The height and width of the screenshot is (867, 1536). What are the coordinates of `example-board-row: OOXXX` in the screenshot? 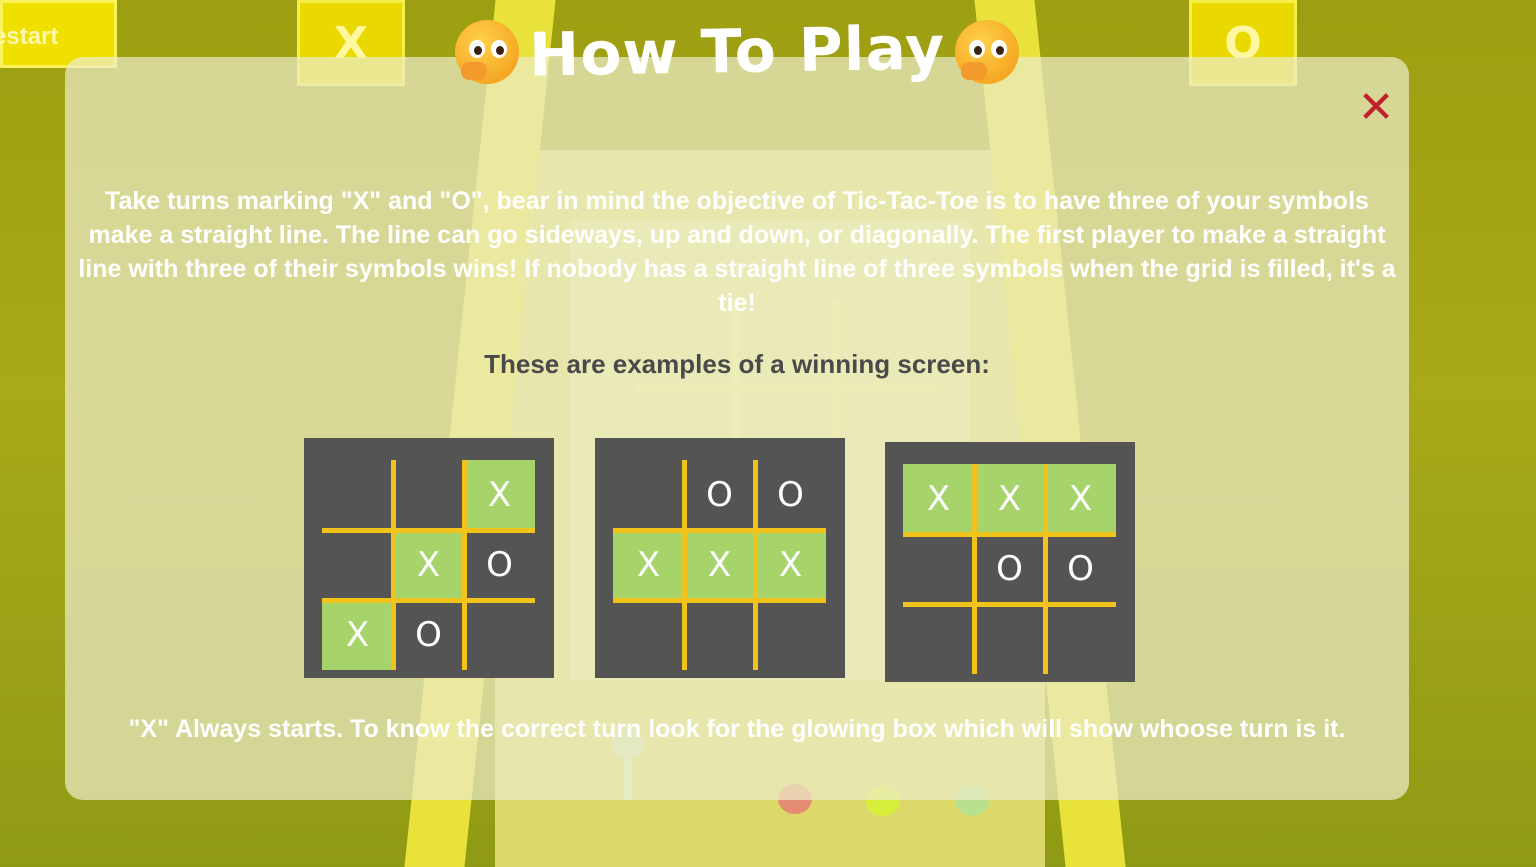 It's located at (720, 558).